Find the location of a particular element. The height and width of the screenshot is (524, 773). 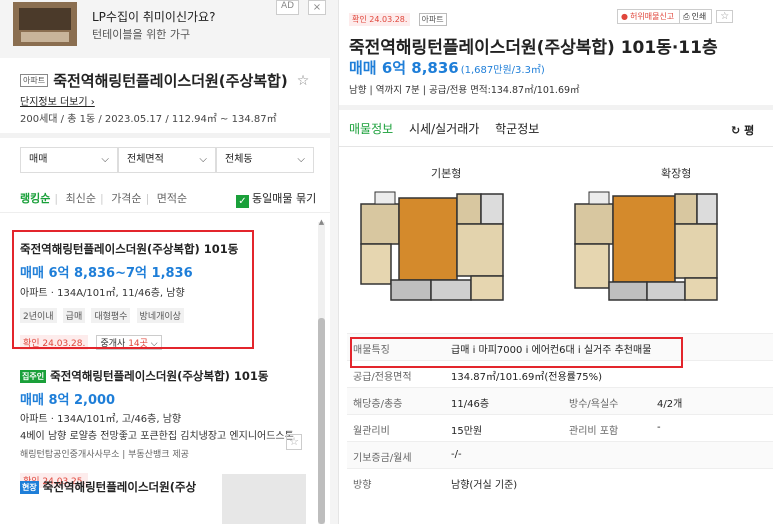

floorplan-basic-image is located at coordinates (432, 246).